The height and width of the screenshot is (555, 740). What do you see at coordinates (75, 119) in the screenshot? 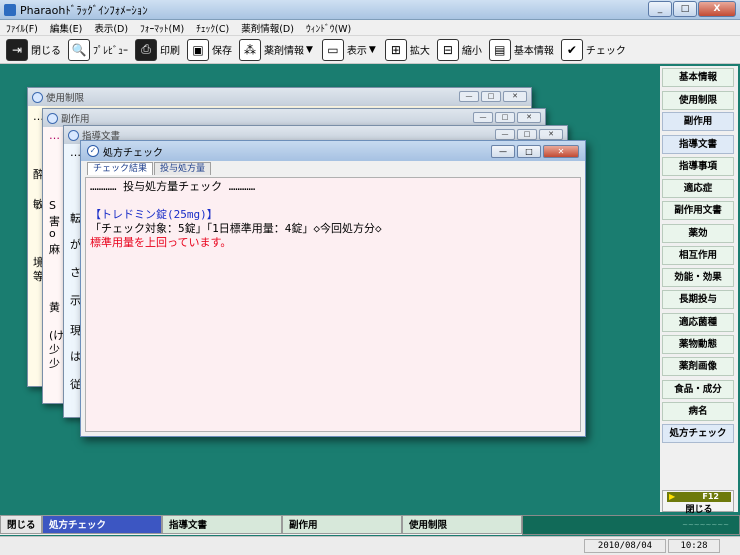
I see `window-title: 副作用` at bounding box center [75, 119].